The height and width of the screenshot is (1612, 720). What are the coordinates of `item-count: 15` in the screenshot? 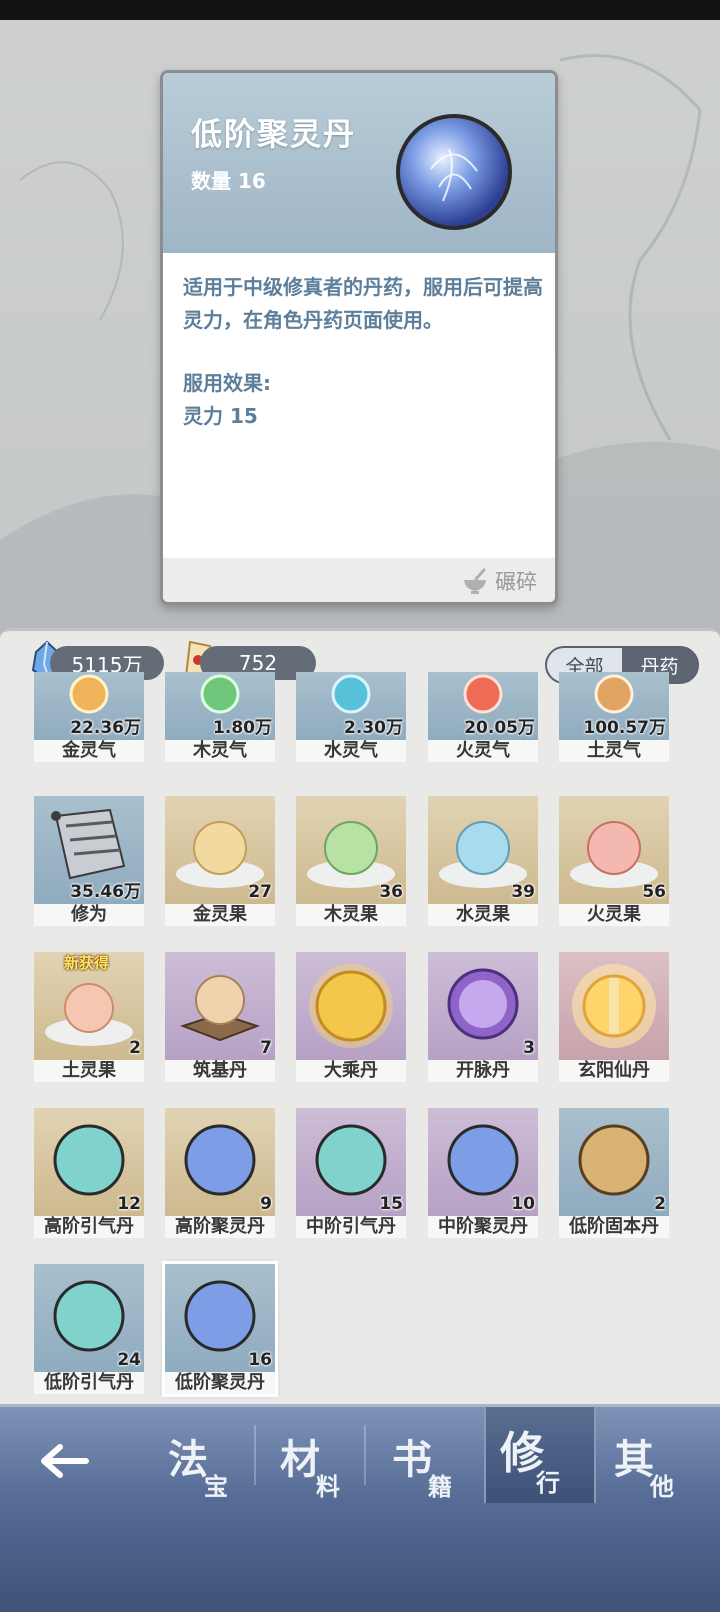 It's located at (391, 1204).